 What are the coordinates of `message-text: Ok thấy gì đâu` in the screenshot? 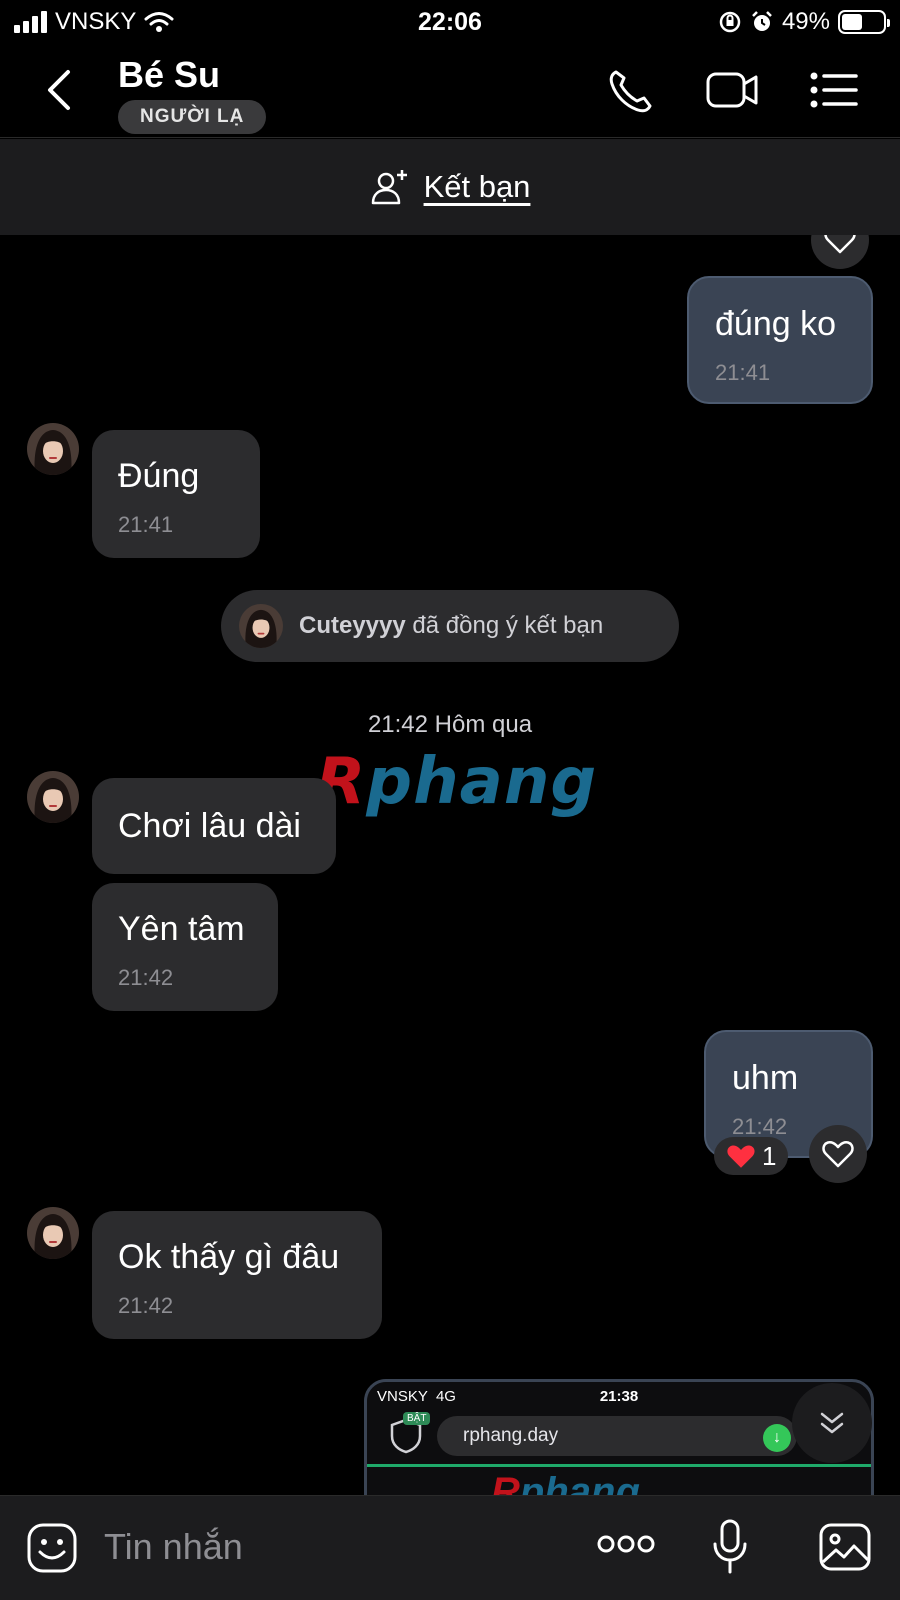 It's located at (229, 1257).